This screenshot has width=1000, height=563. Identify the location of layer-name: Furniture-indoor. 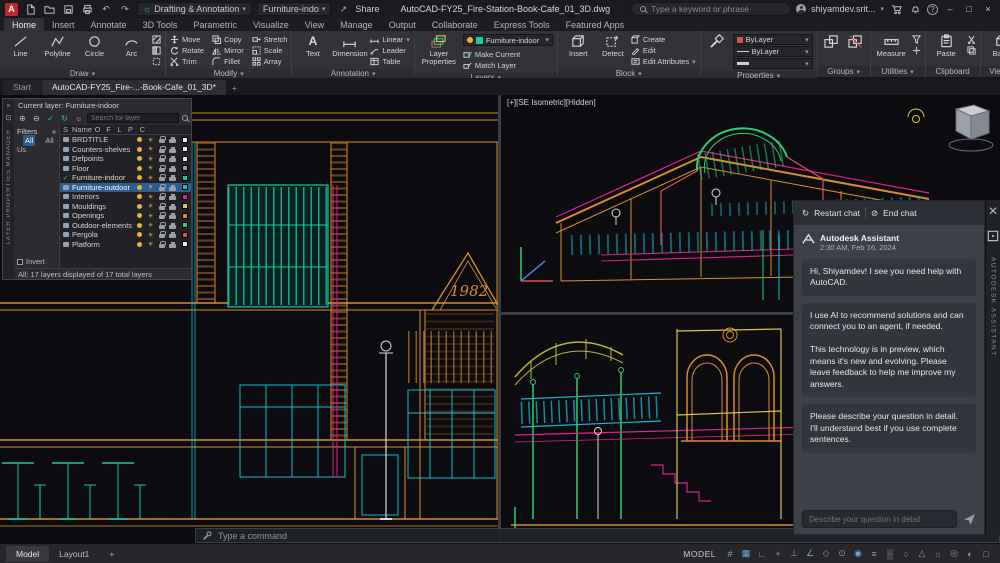
(102, 177).